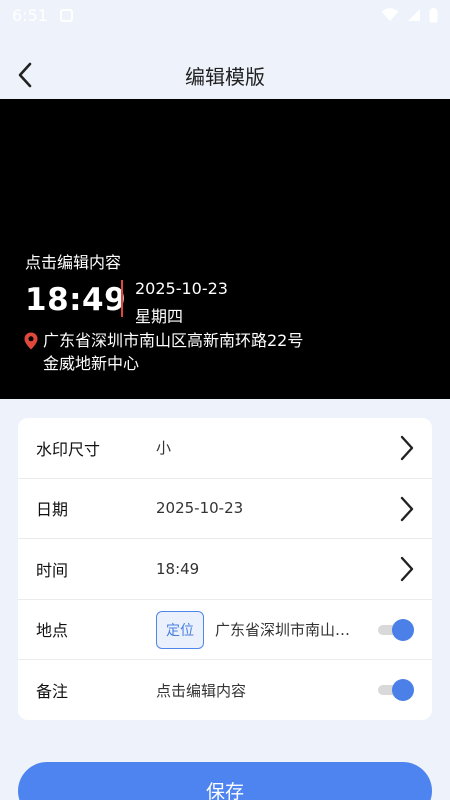 Image resolution: width=450 pixels, height=800 pixels. What do you see at coordinates (52, 692) in the screenshot?
I see `row-label: 备注` at bounding box center [52, 692].